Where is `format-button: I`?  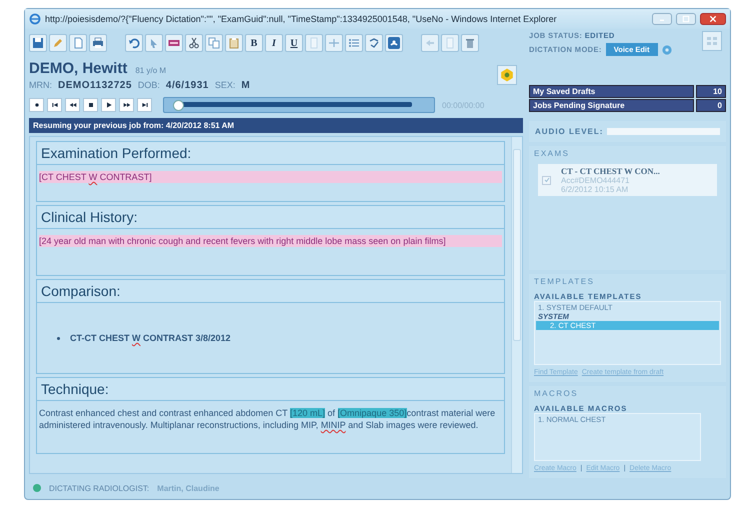 format-button: I is located at coordinates (274, 43).